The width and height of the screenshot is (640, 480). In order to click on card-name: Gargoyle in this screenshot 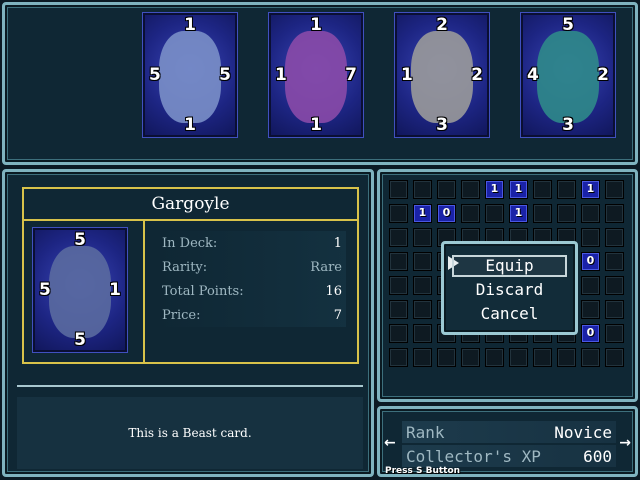, I will do `click(190, 205)`.